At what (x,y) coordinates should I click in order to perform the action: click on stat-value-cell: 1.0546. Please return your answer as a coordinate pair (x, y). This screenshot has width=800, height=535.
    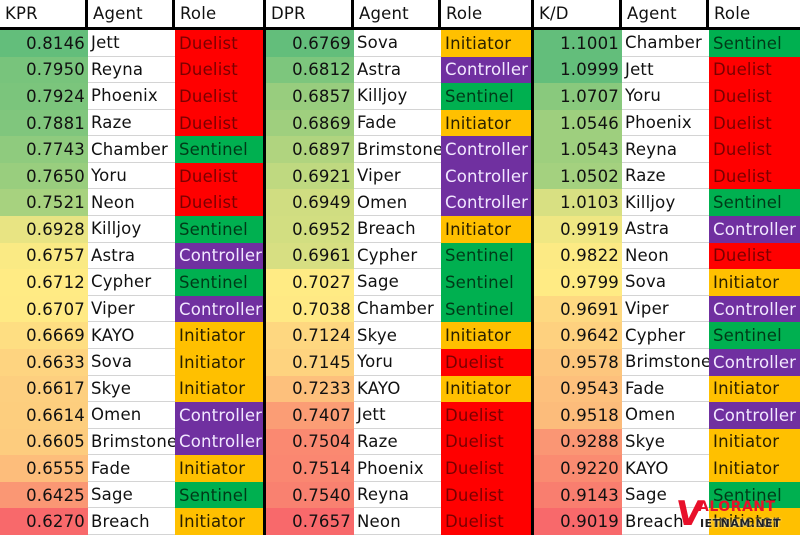
    Looking at the image, I should click on (578, 123).